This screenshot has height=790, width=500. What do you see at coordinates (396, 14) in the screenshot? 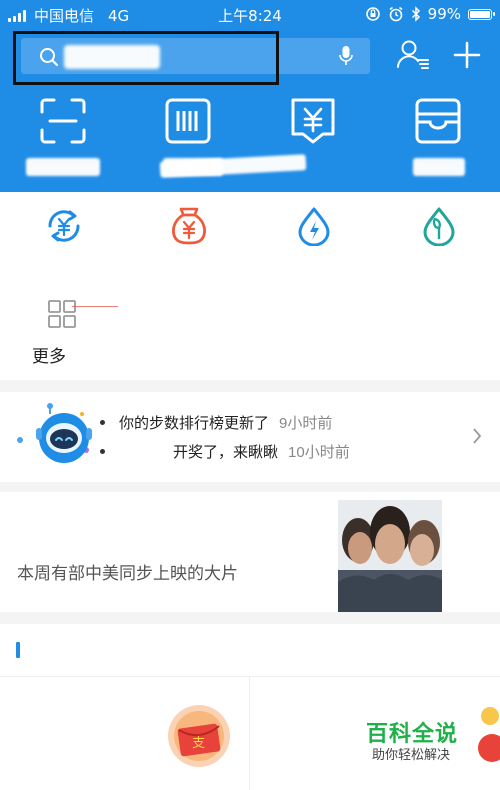
I see `alarm-icon` at bounding box center [396, 14].